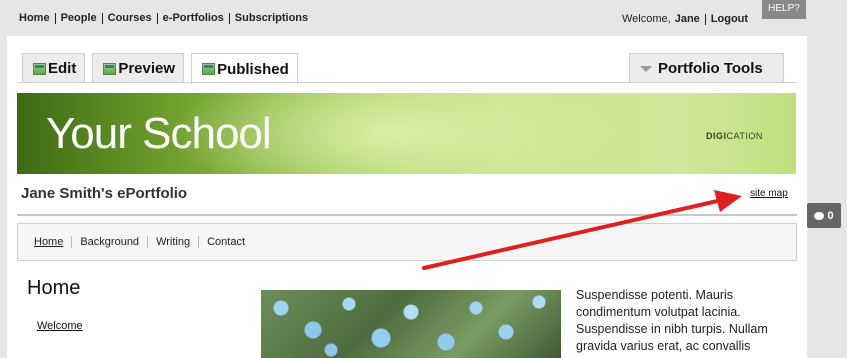  Describe the element at coordinates (129, 18) in the screenshot. I see `topnav-courses-link: Courses` at that location.